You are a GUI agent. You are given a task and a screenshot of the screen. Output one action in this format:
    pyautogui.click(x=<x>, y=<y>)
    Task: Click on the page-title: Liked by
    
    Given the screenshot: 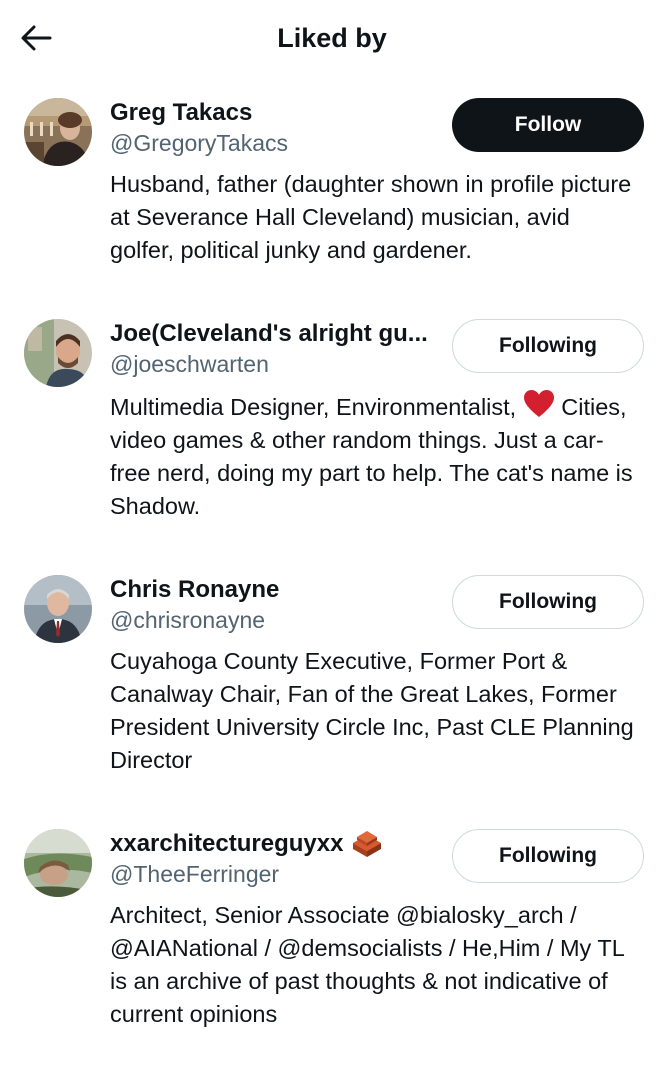 What is the action you would take?
    pyautogui.click(x=332, y=38)
    